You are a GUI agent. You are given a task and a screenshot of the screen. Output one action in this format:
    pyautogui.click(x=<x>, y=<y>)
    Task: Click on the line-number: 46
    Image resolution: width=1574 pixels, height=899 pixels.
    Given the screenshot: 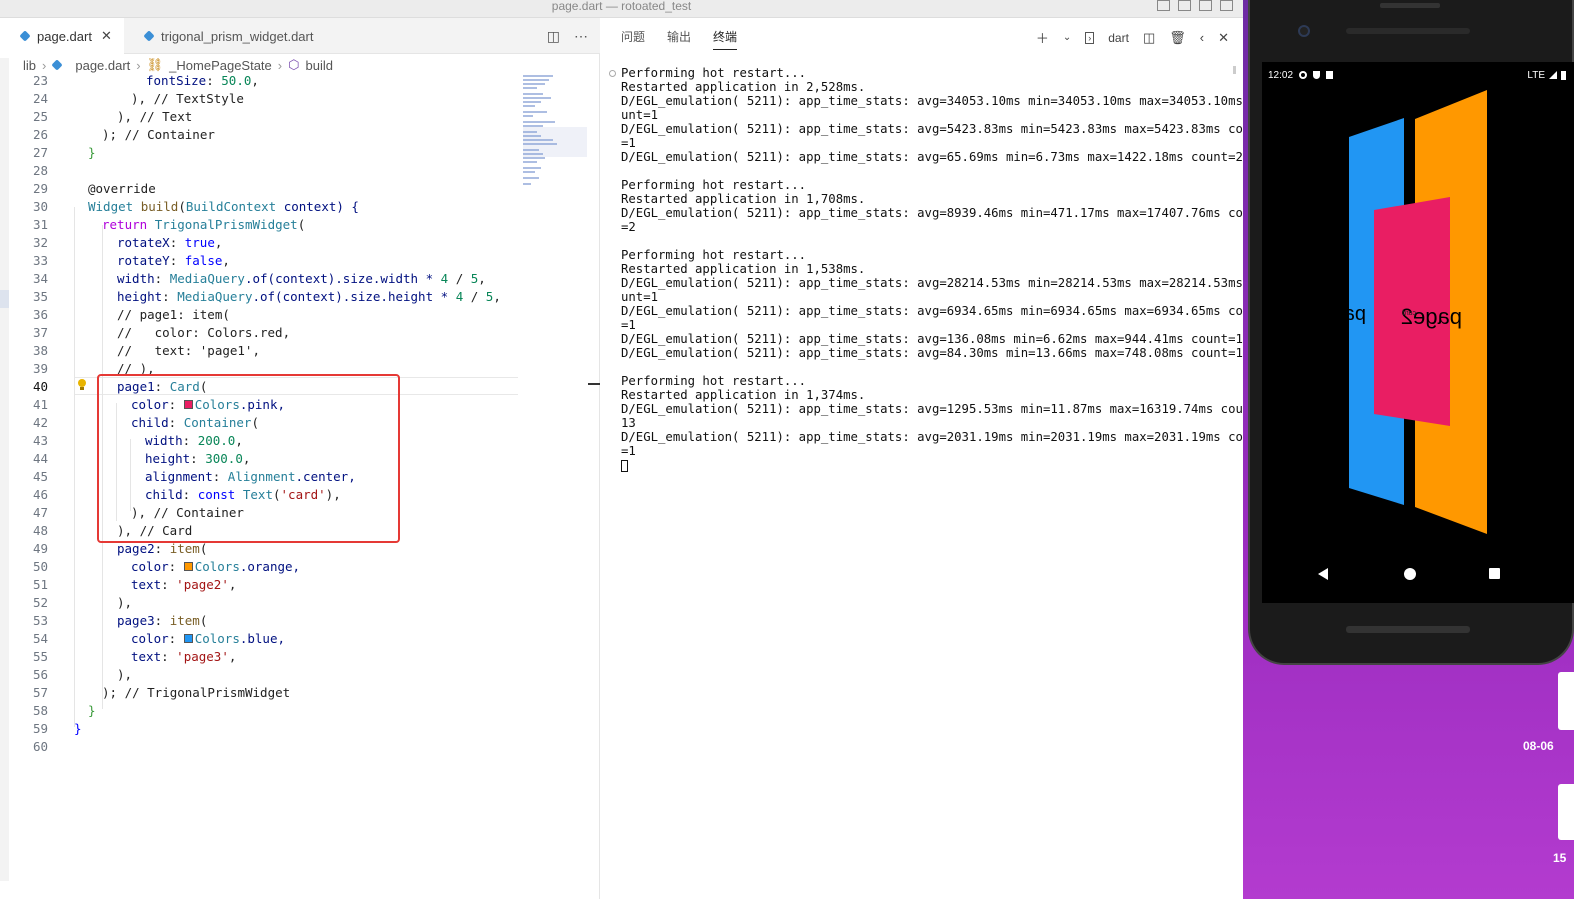 What is the action you would take?
    pyautogui.click(x=40, y=494)
    